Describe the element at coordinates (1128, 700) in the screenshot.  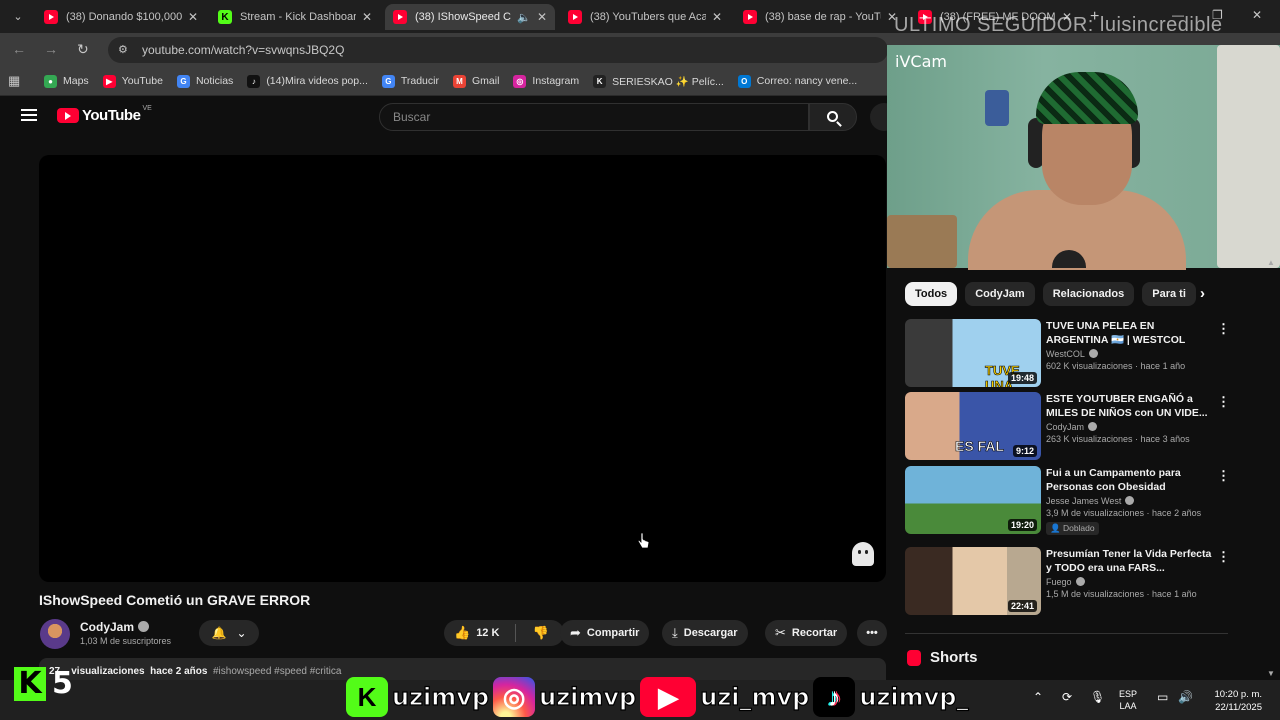
I see `input-language: ESP LAA` at that location.